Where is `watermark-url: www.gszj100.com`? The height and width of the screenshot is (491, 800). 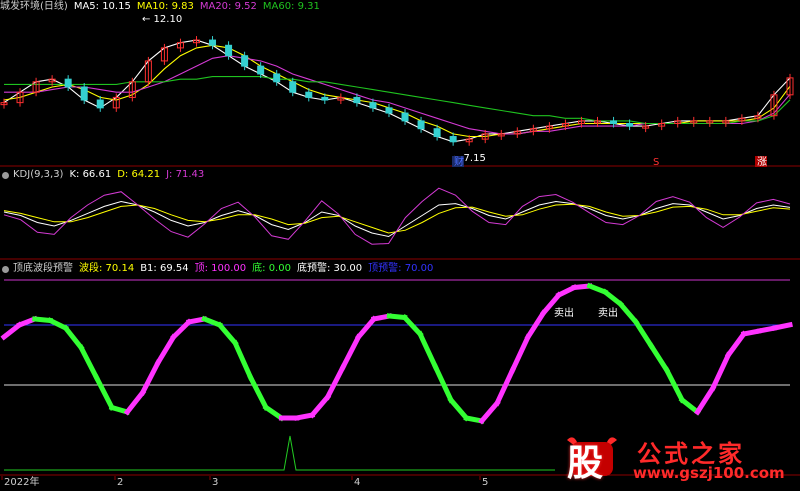
watermark-url: www.gszj100.com is located at coordinates (709, 473).